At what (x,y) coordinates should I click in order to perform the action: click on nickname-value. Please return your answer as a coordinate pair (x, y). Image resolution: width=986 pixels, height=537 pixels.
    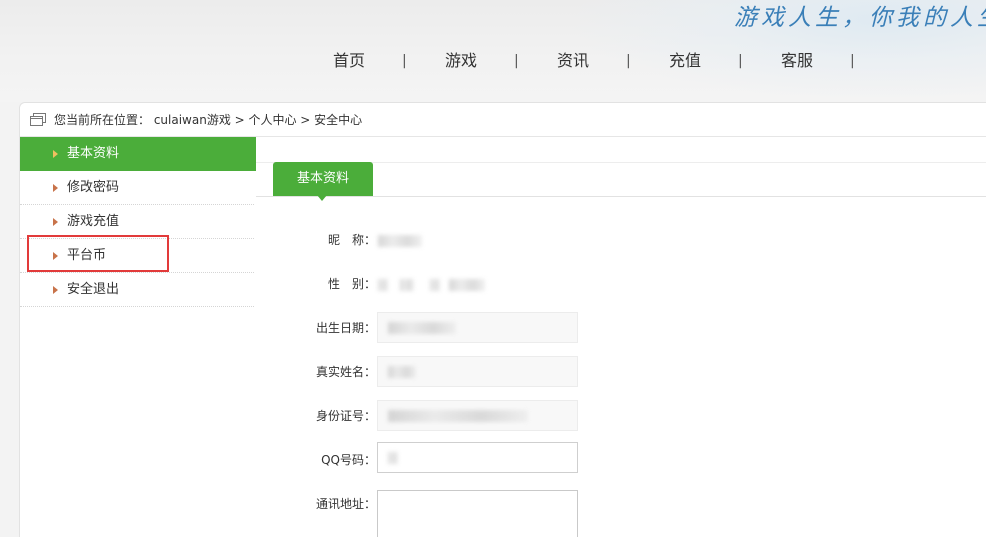
    Looking at the image, I should click on (400, 240).